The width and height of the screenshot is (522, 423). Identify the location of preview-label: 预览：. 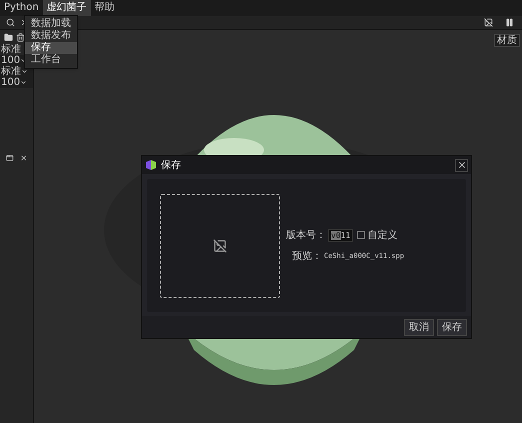
(307, 257).